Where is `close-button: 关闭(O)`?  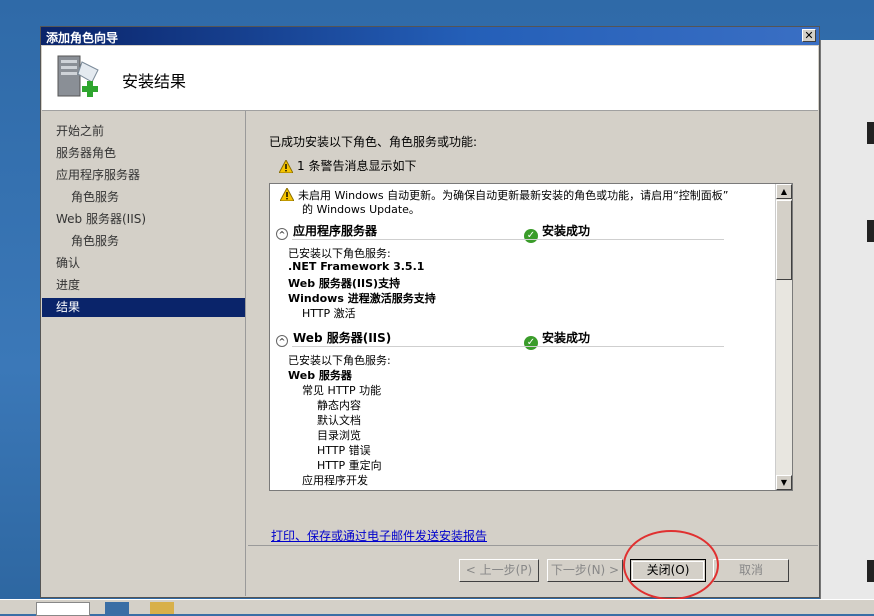 close-button: 关闭(O) is located at coordinates (668, 570).